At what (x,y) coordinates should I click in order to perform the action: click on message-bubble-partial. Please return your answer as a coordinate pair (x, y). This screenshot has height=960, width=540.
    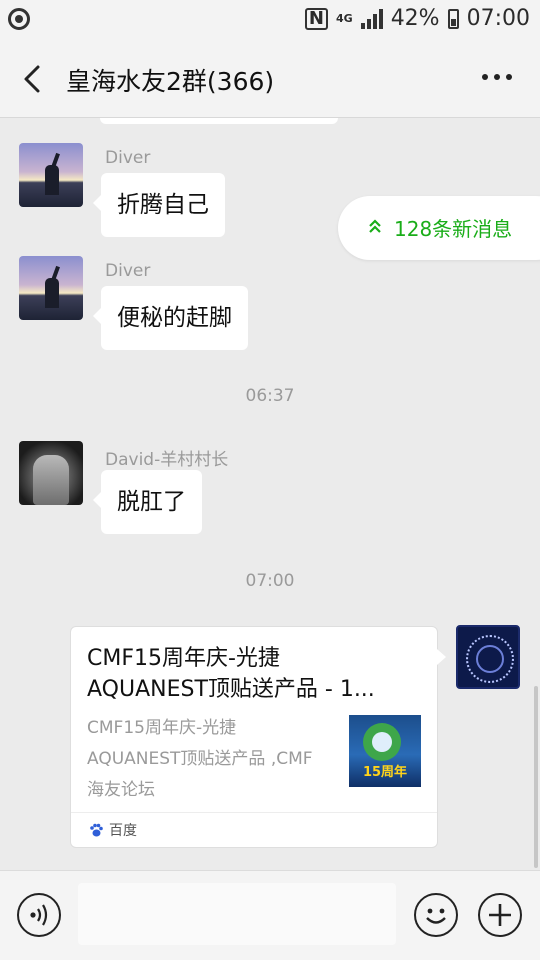
    Looking at the image, I should click on (219, 121).